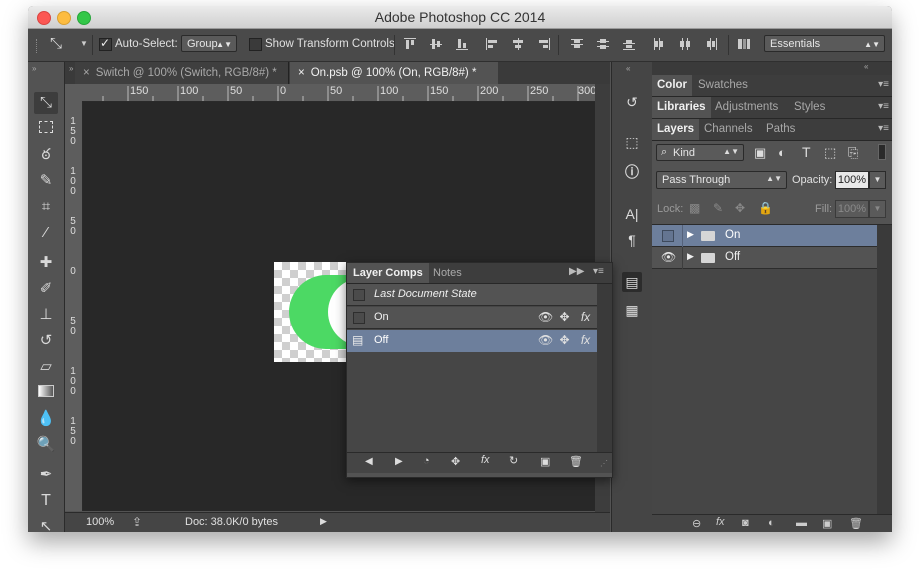 The height and width of the screenshot is (581, 920). Describe the element at coordinates (46, 419) in the screenshot. I see `blur-tool-icon: 💧` at that location.